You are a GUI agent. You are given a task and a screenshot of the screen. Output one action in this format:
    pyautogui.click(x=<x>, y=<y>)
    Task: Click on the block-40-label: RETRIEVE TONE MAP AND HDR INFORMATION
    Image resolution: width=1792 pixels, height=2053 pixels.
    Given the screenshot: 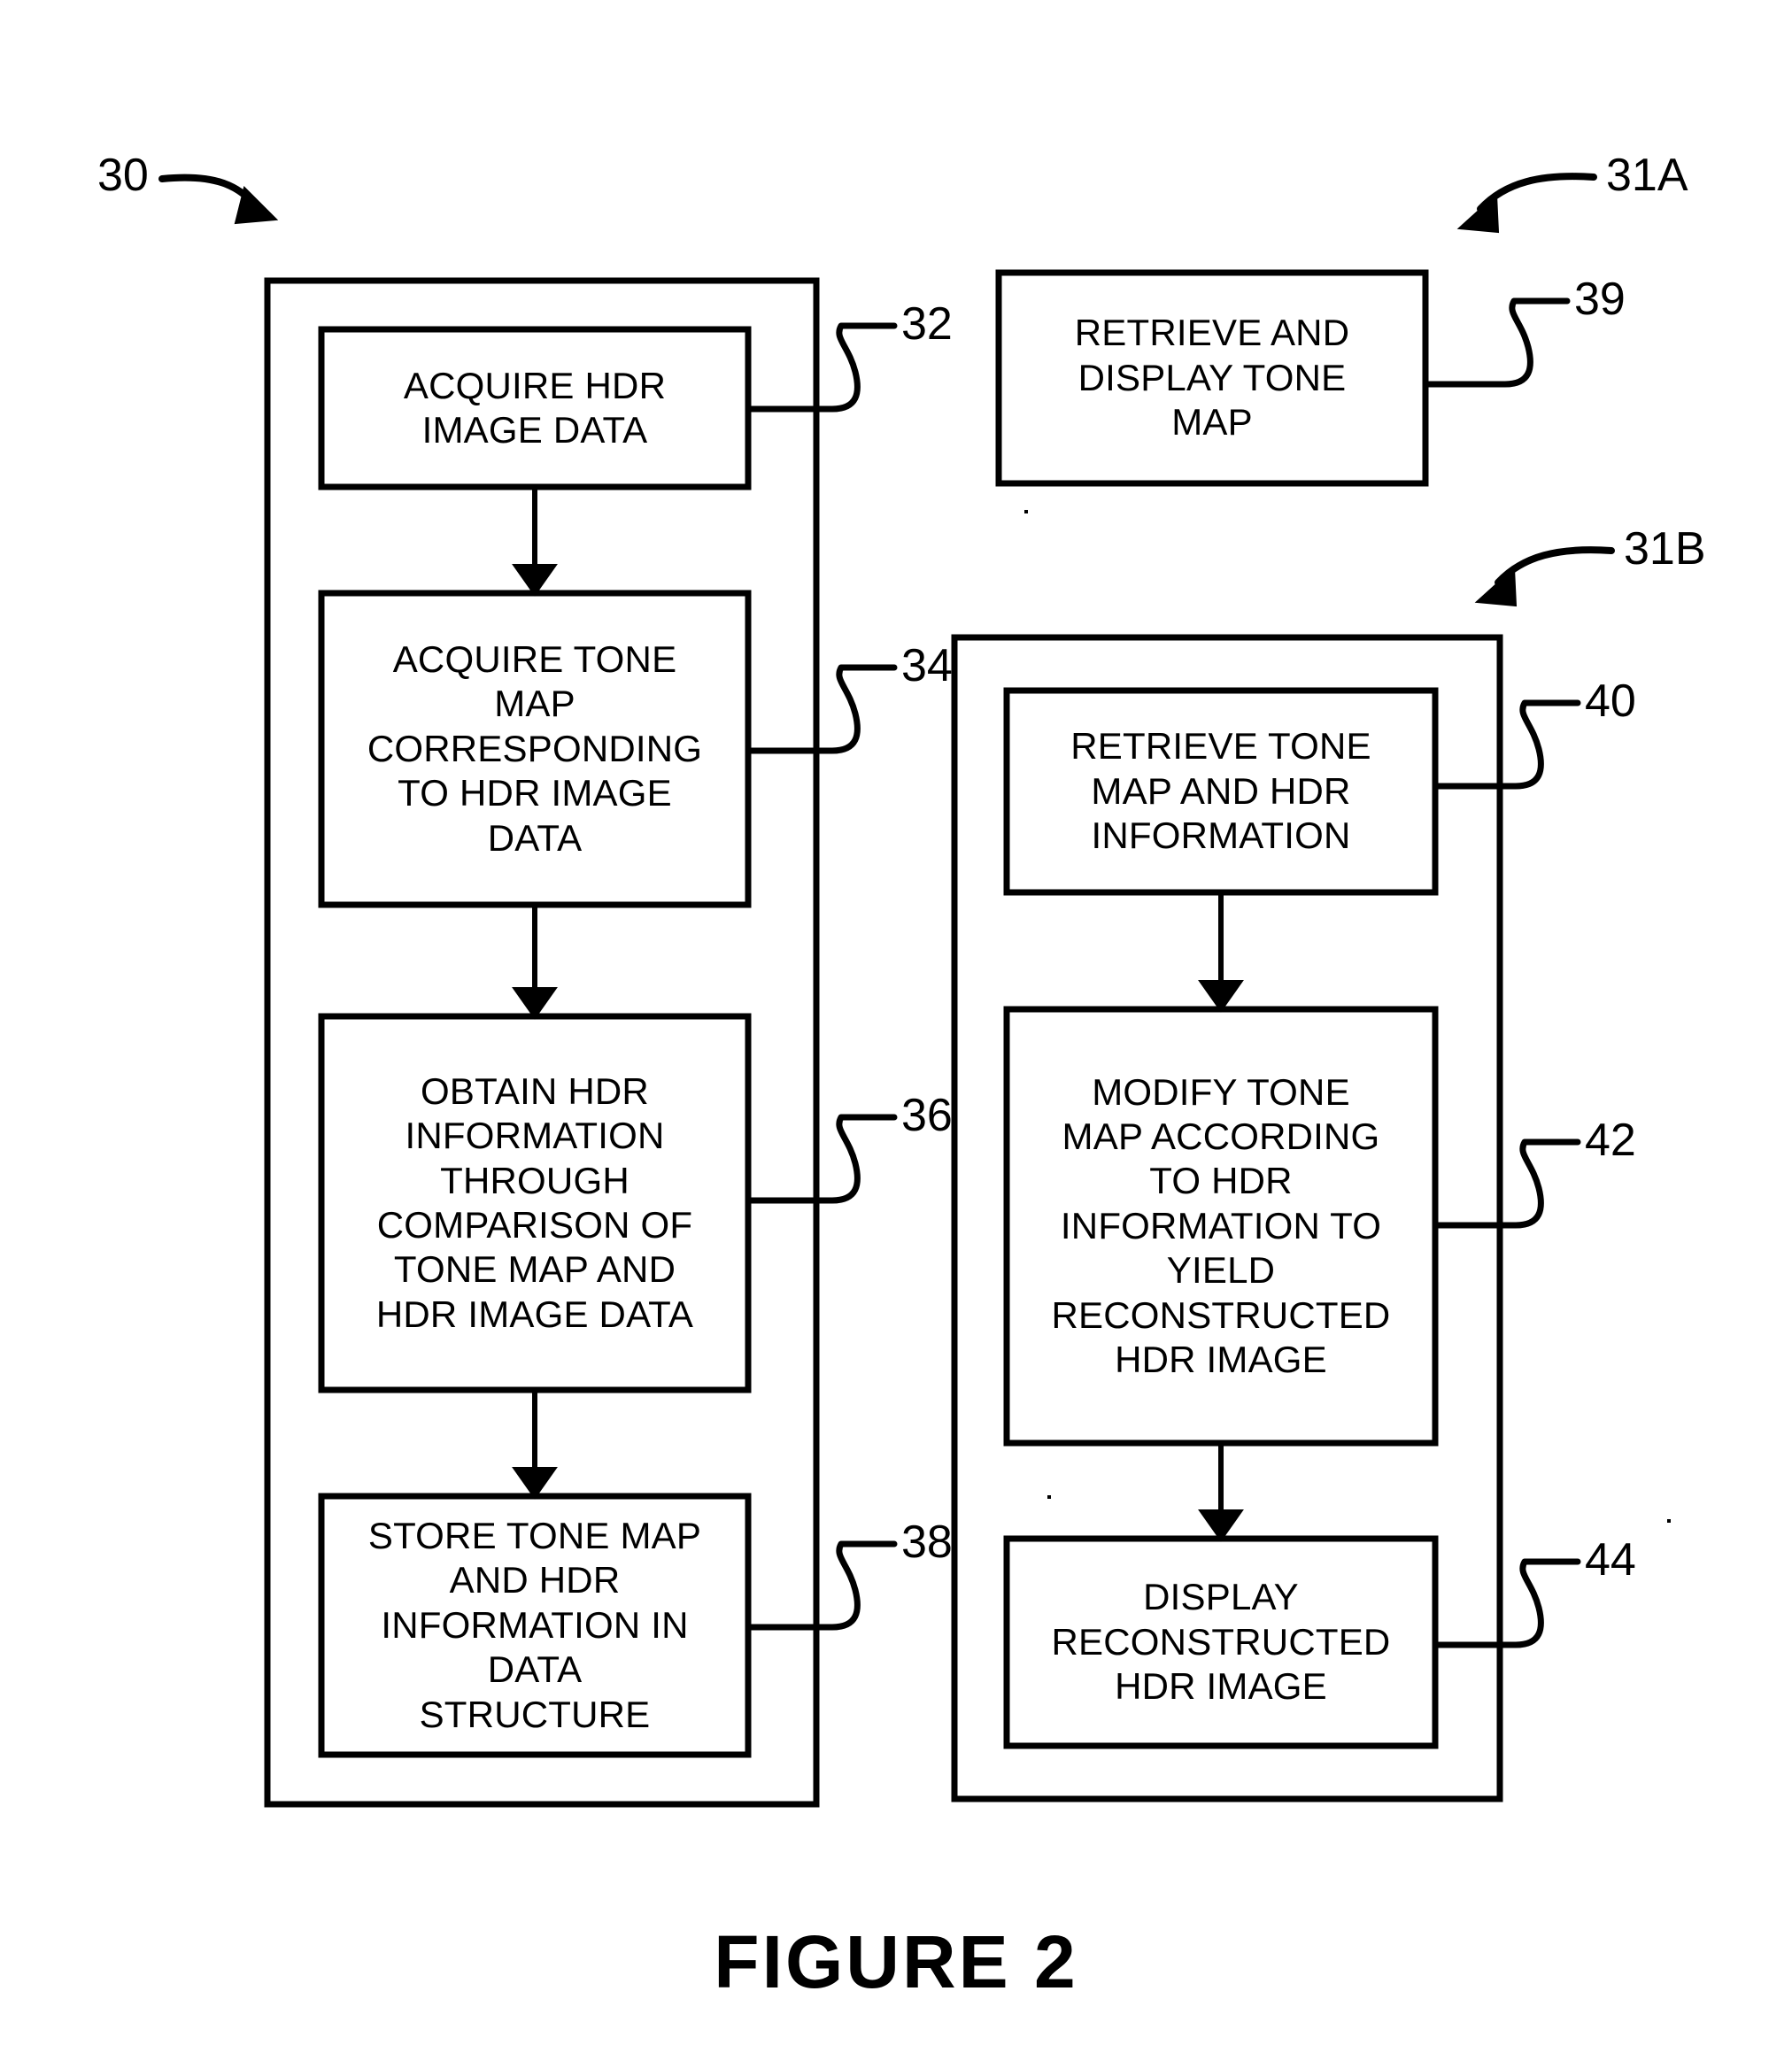 What is the action you would take?
    pyautogui.click(x=1221, y=792)
    